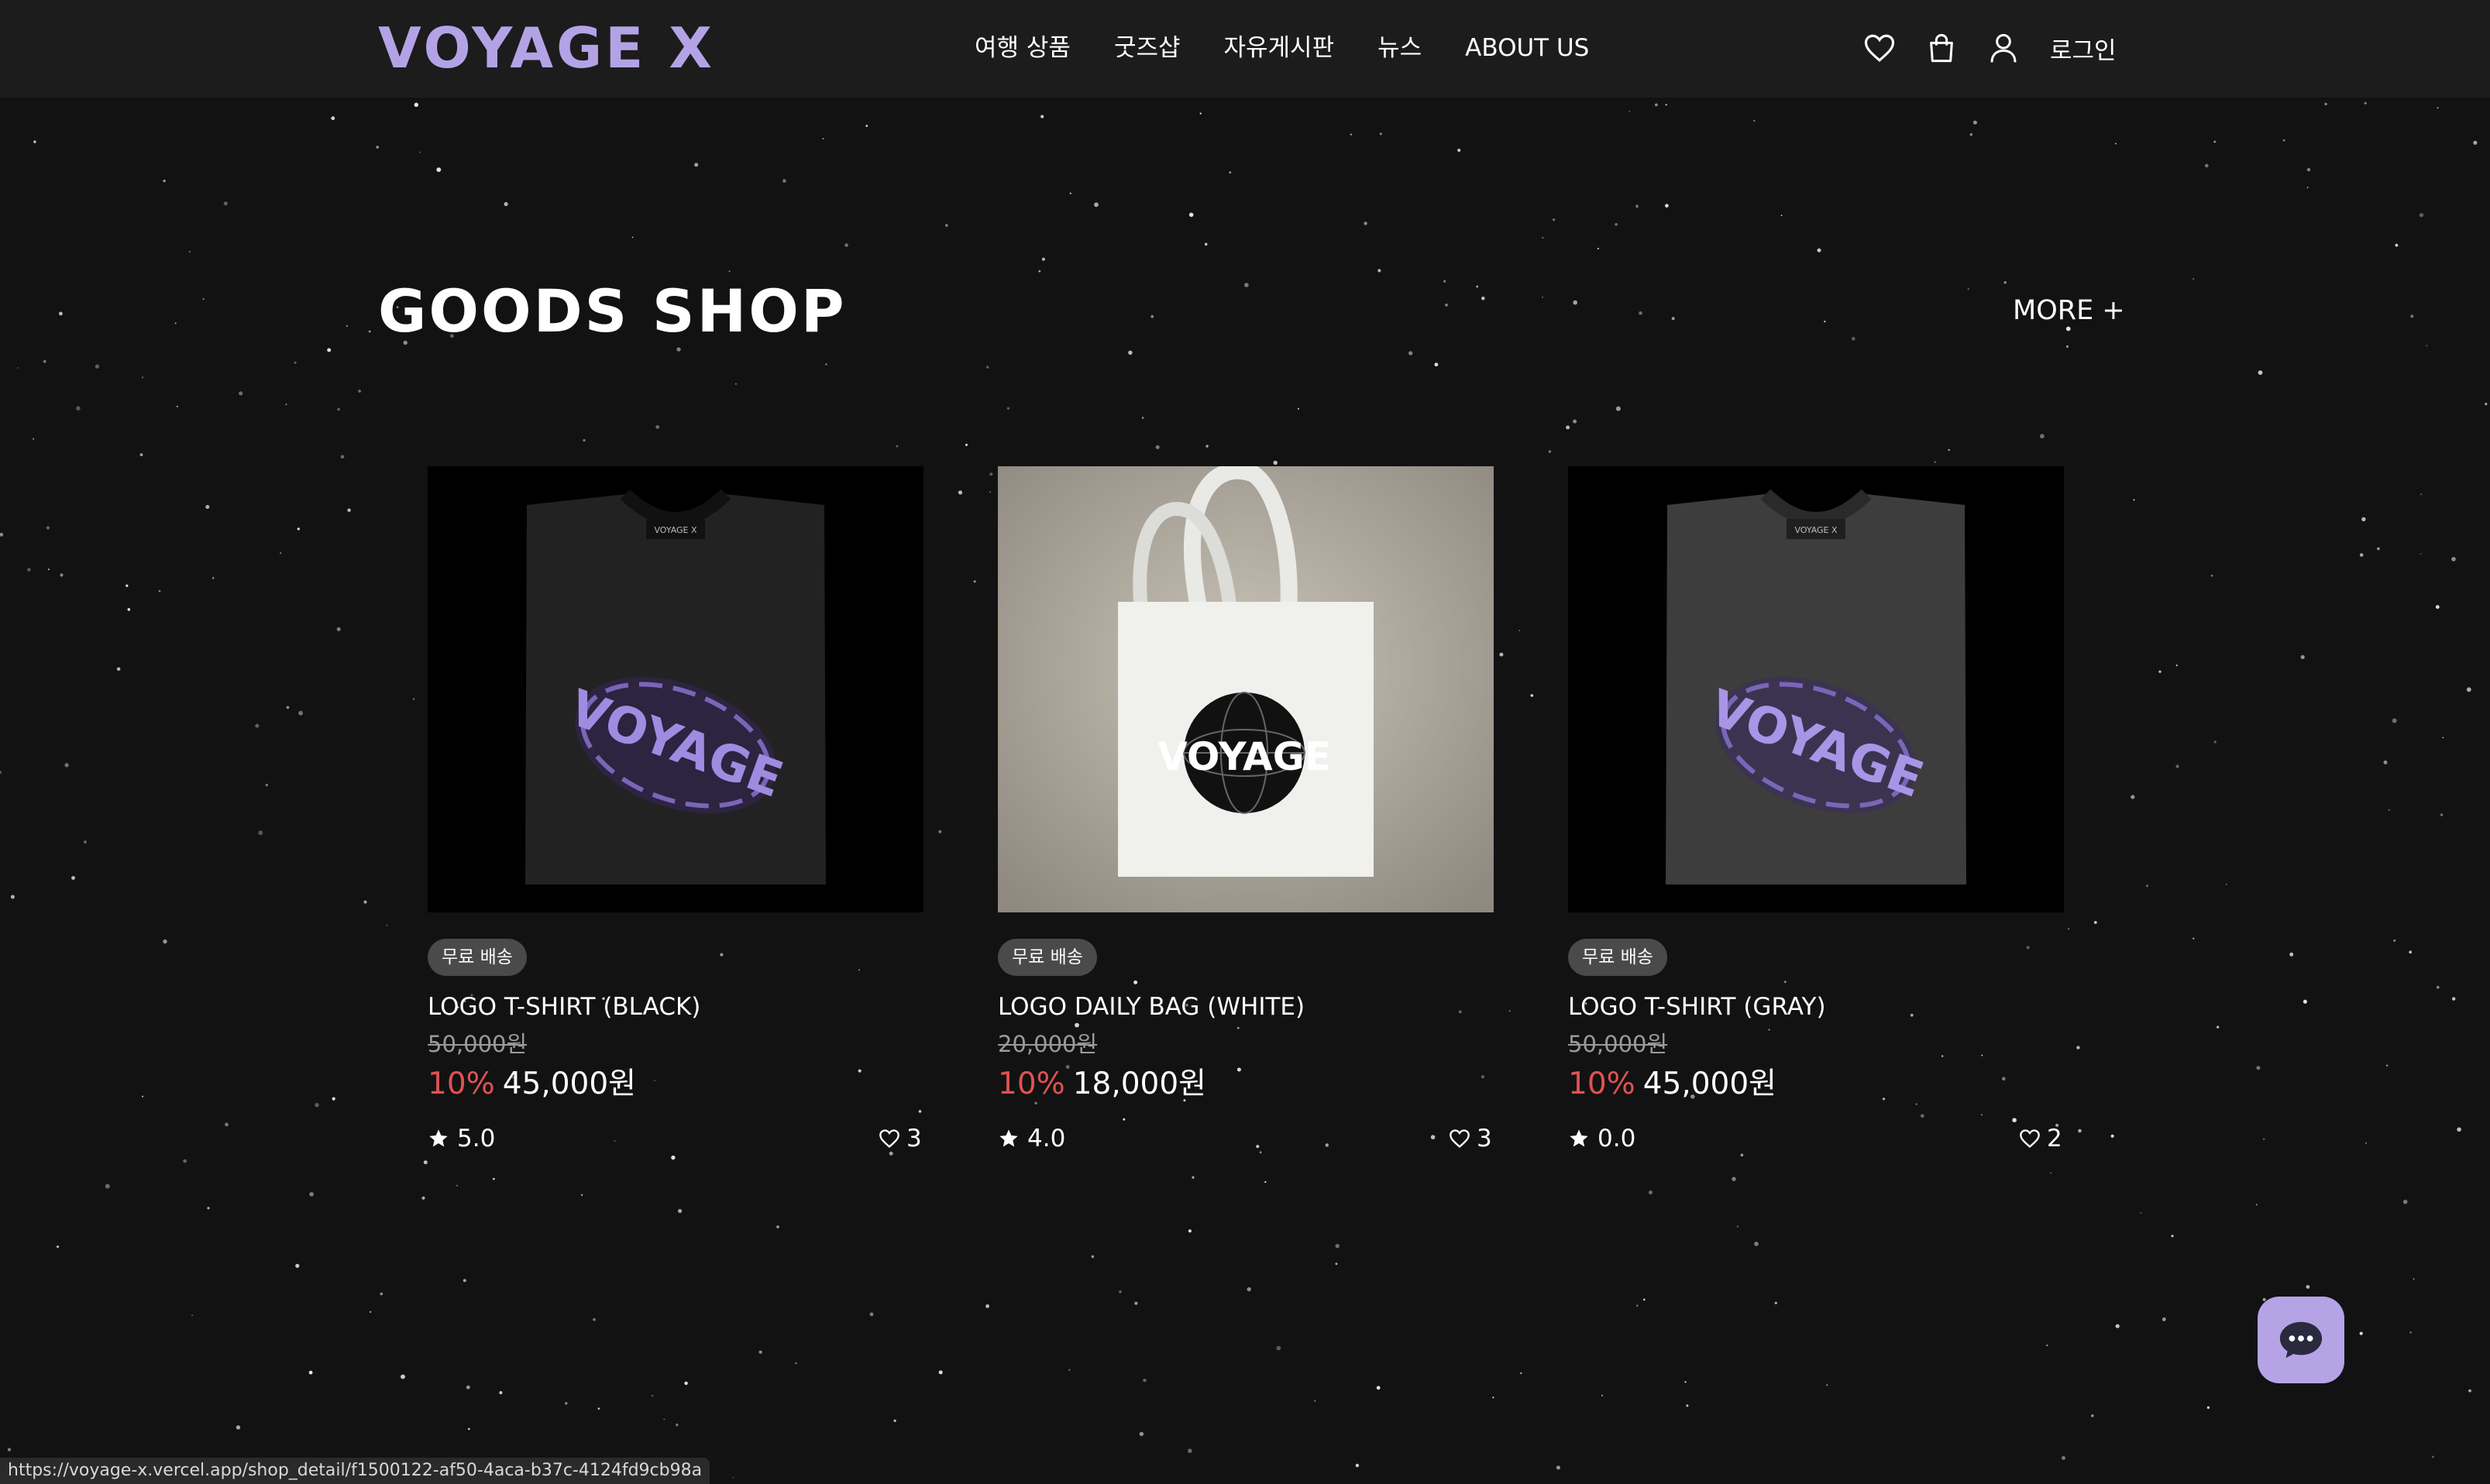 Image resolution: width=2490 pixels, height=1484 pixels. I want to click on product-name: LOGO DAILY BAG (WHITE), so click(1151, 1007).